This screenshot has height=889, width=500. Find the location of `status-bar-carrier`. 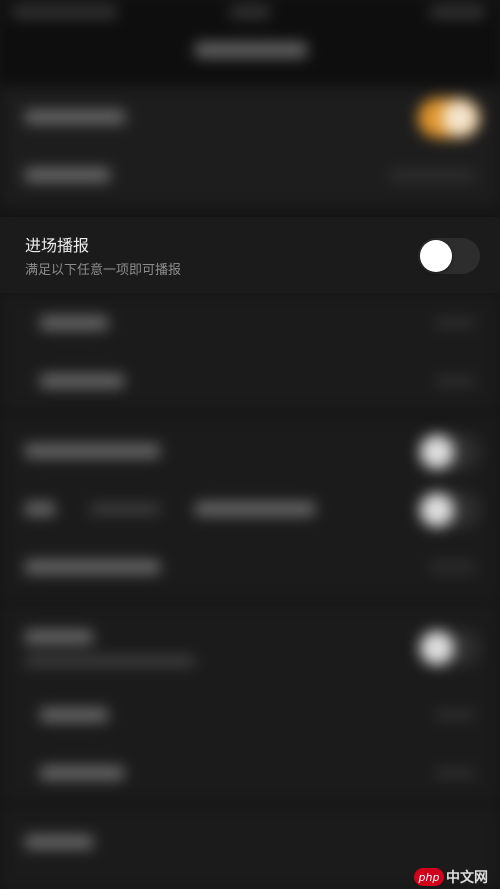

status-bar-carrier is located at coordinates (64, 12).